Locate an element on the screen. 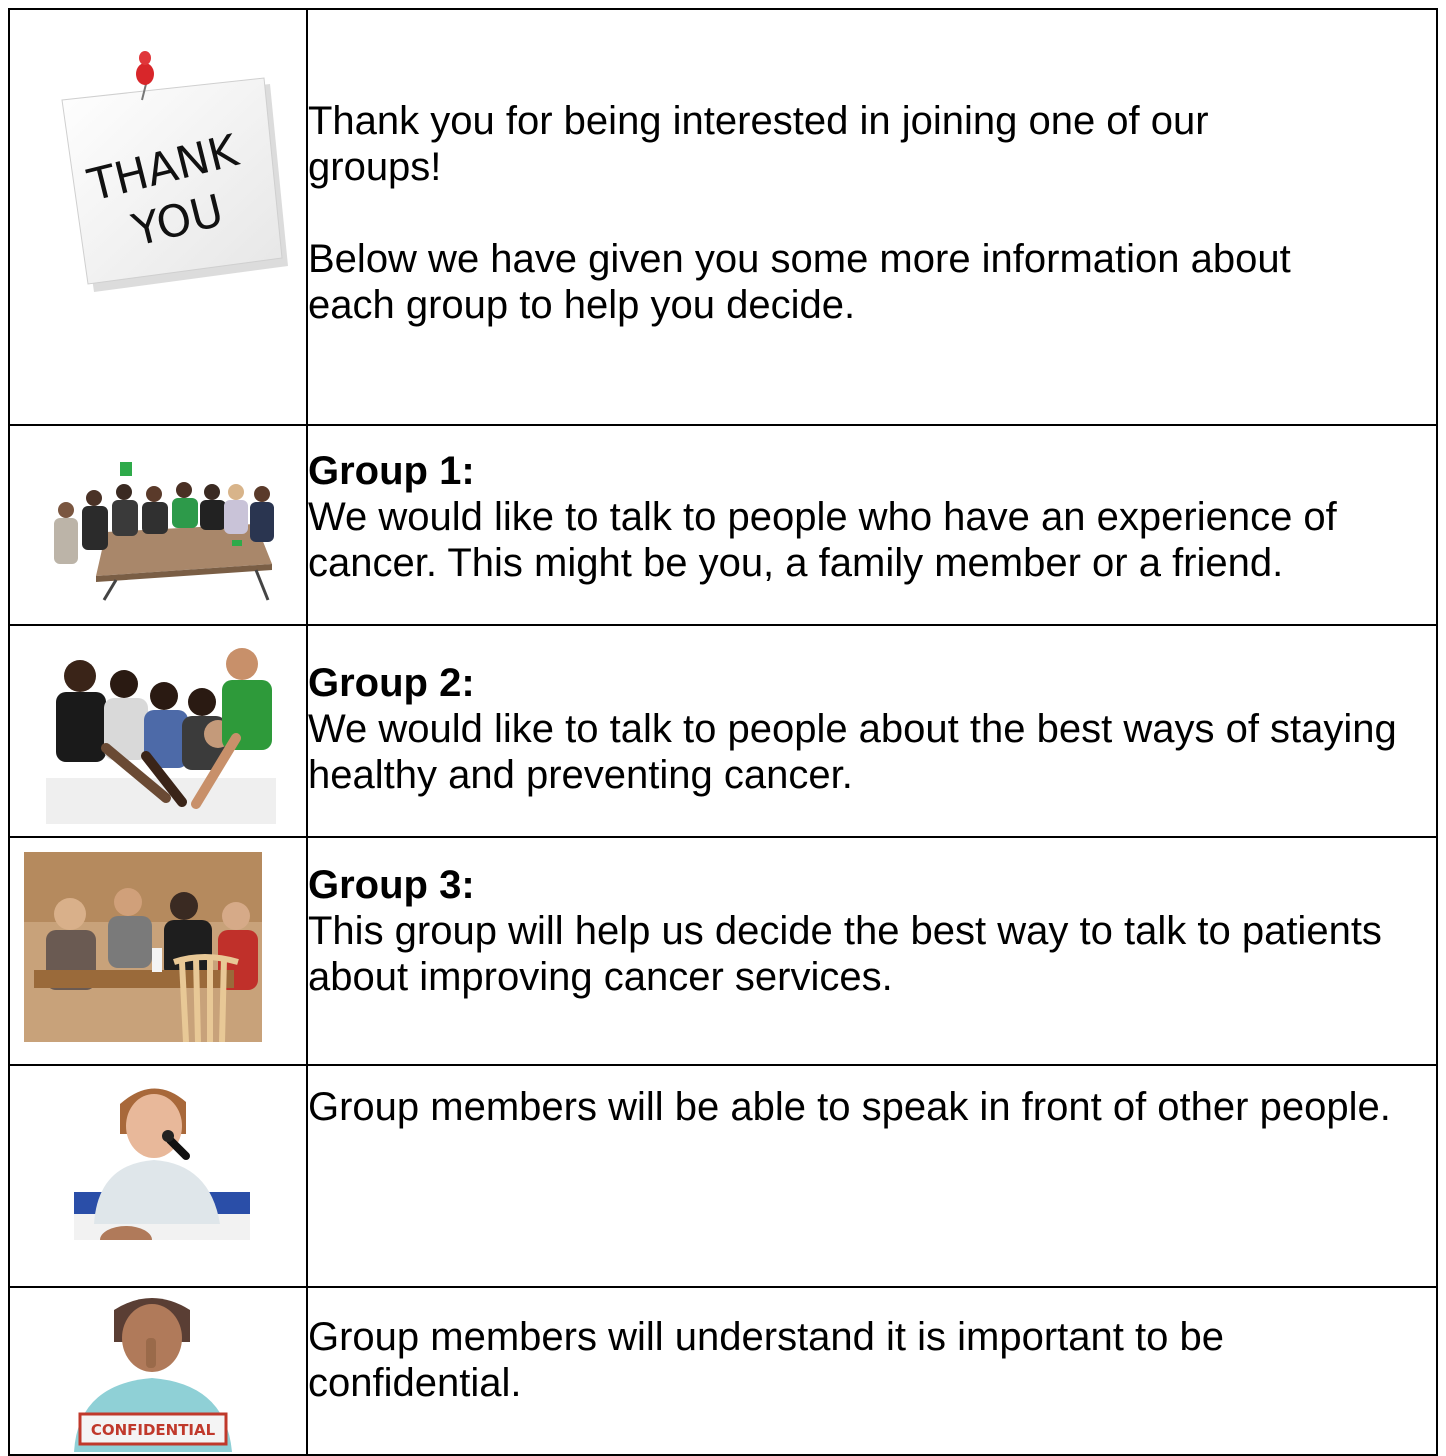  thank-you-note-image: THANK YOU is located at coordinates (174, 171).